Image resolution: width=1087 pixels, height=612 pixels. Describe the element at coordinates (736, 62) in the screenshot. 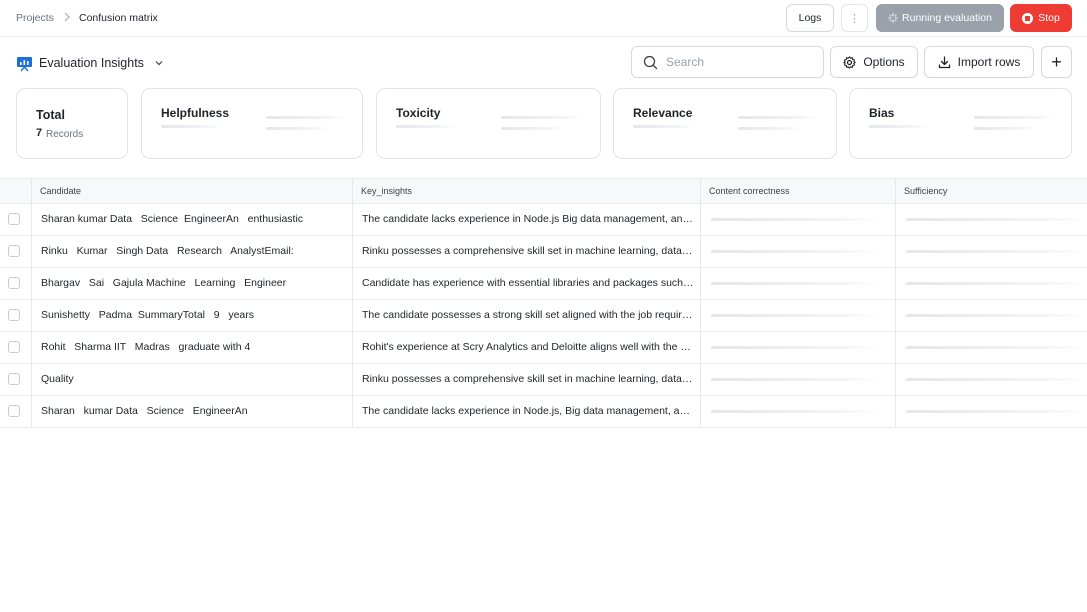

I see `search-input` at that location.